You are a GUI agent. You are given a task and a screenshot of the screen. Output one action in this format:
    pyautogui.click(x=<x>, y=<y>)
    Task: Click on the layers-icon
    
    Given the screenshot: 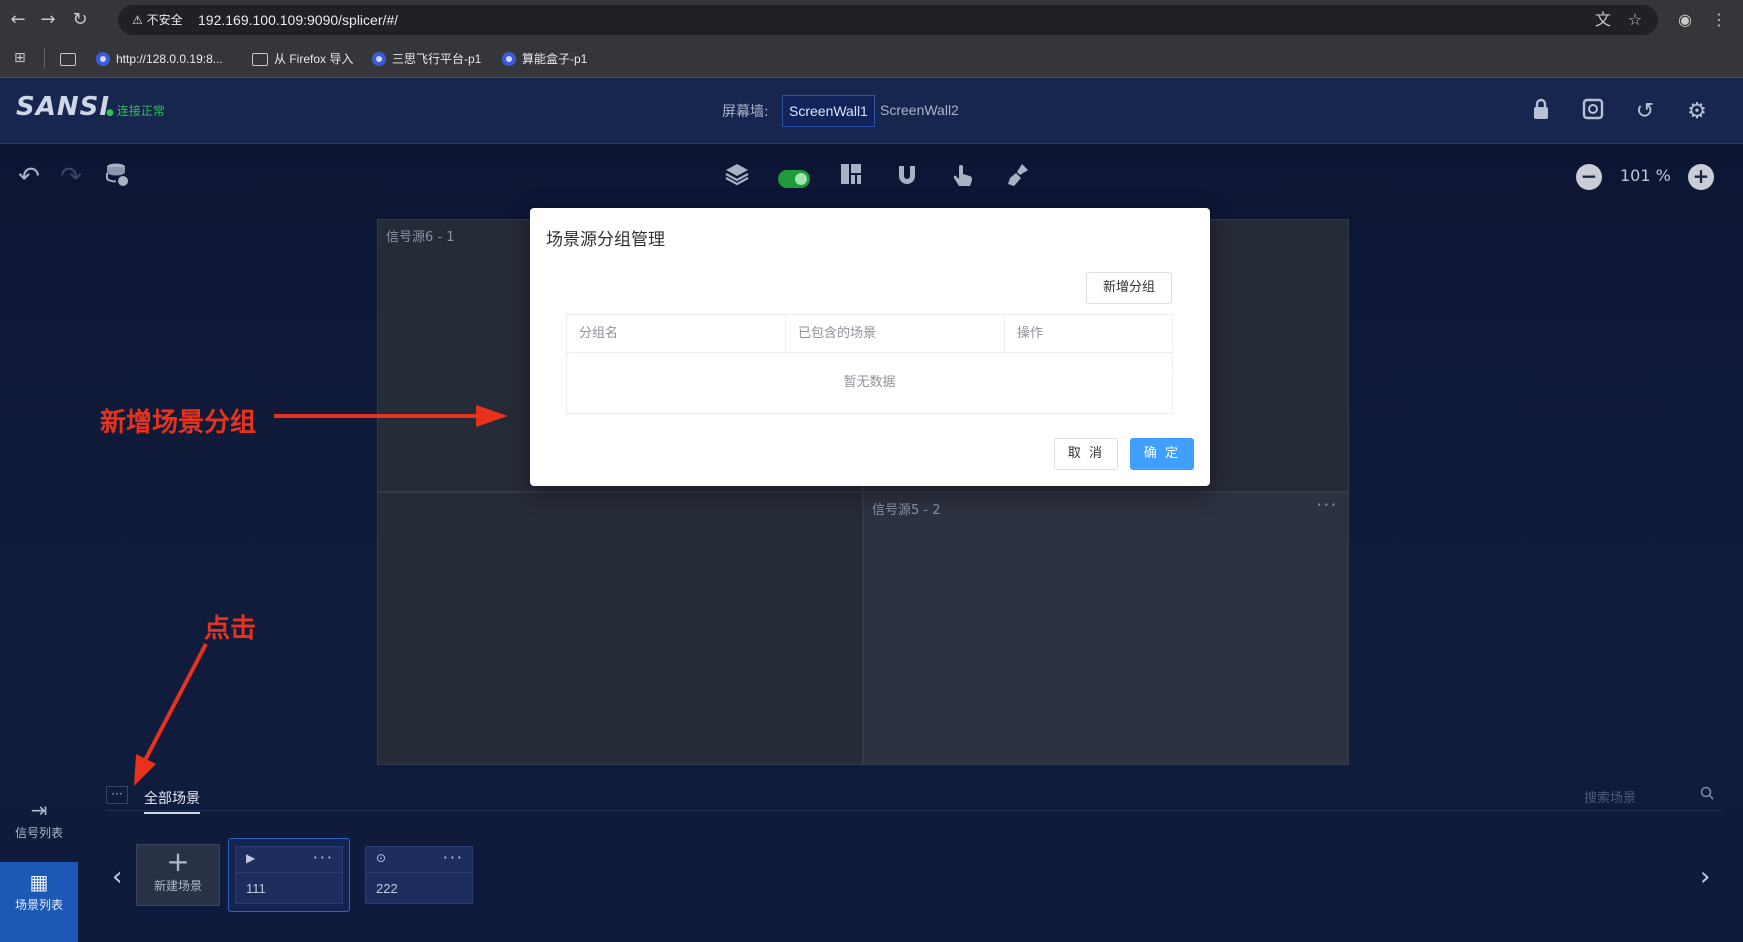 What is the action you would take?
    pyautogui.click(x=737, y=177)
    